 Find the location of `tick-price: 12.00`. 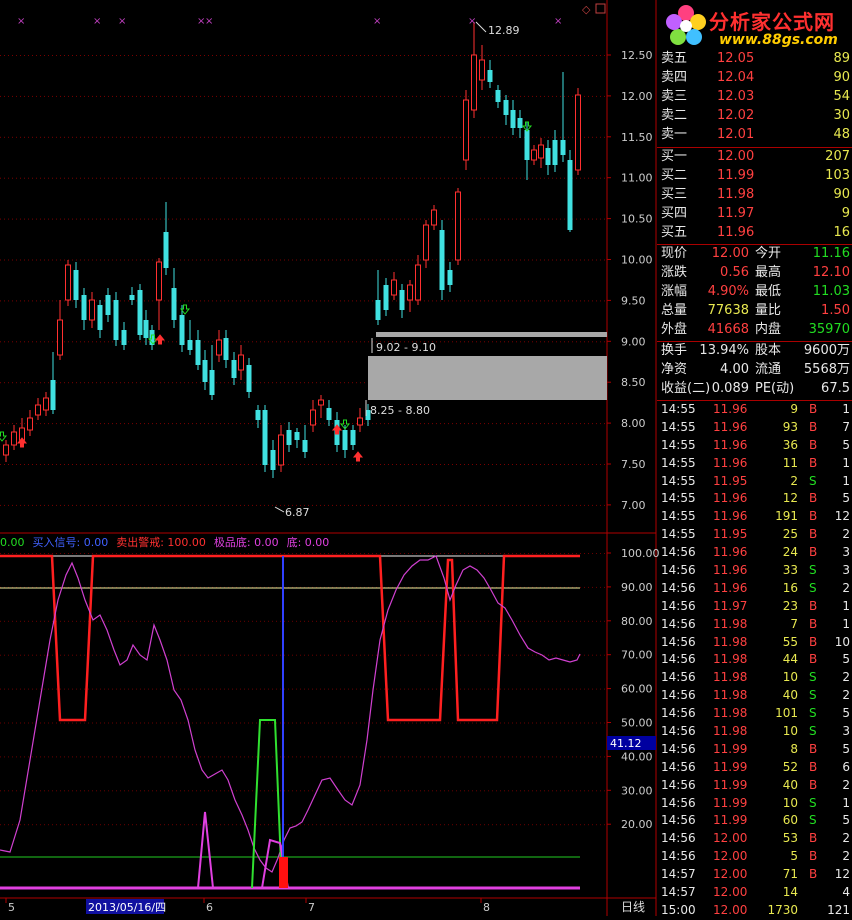

tick-price: 12.00 is located at coordinates (730, 909).